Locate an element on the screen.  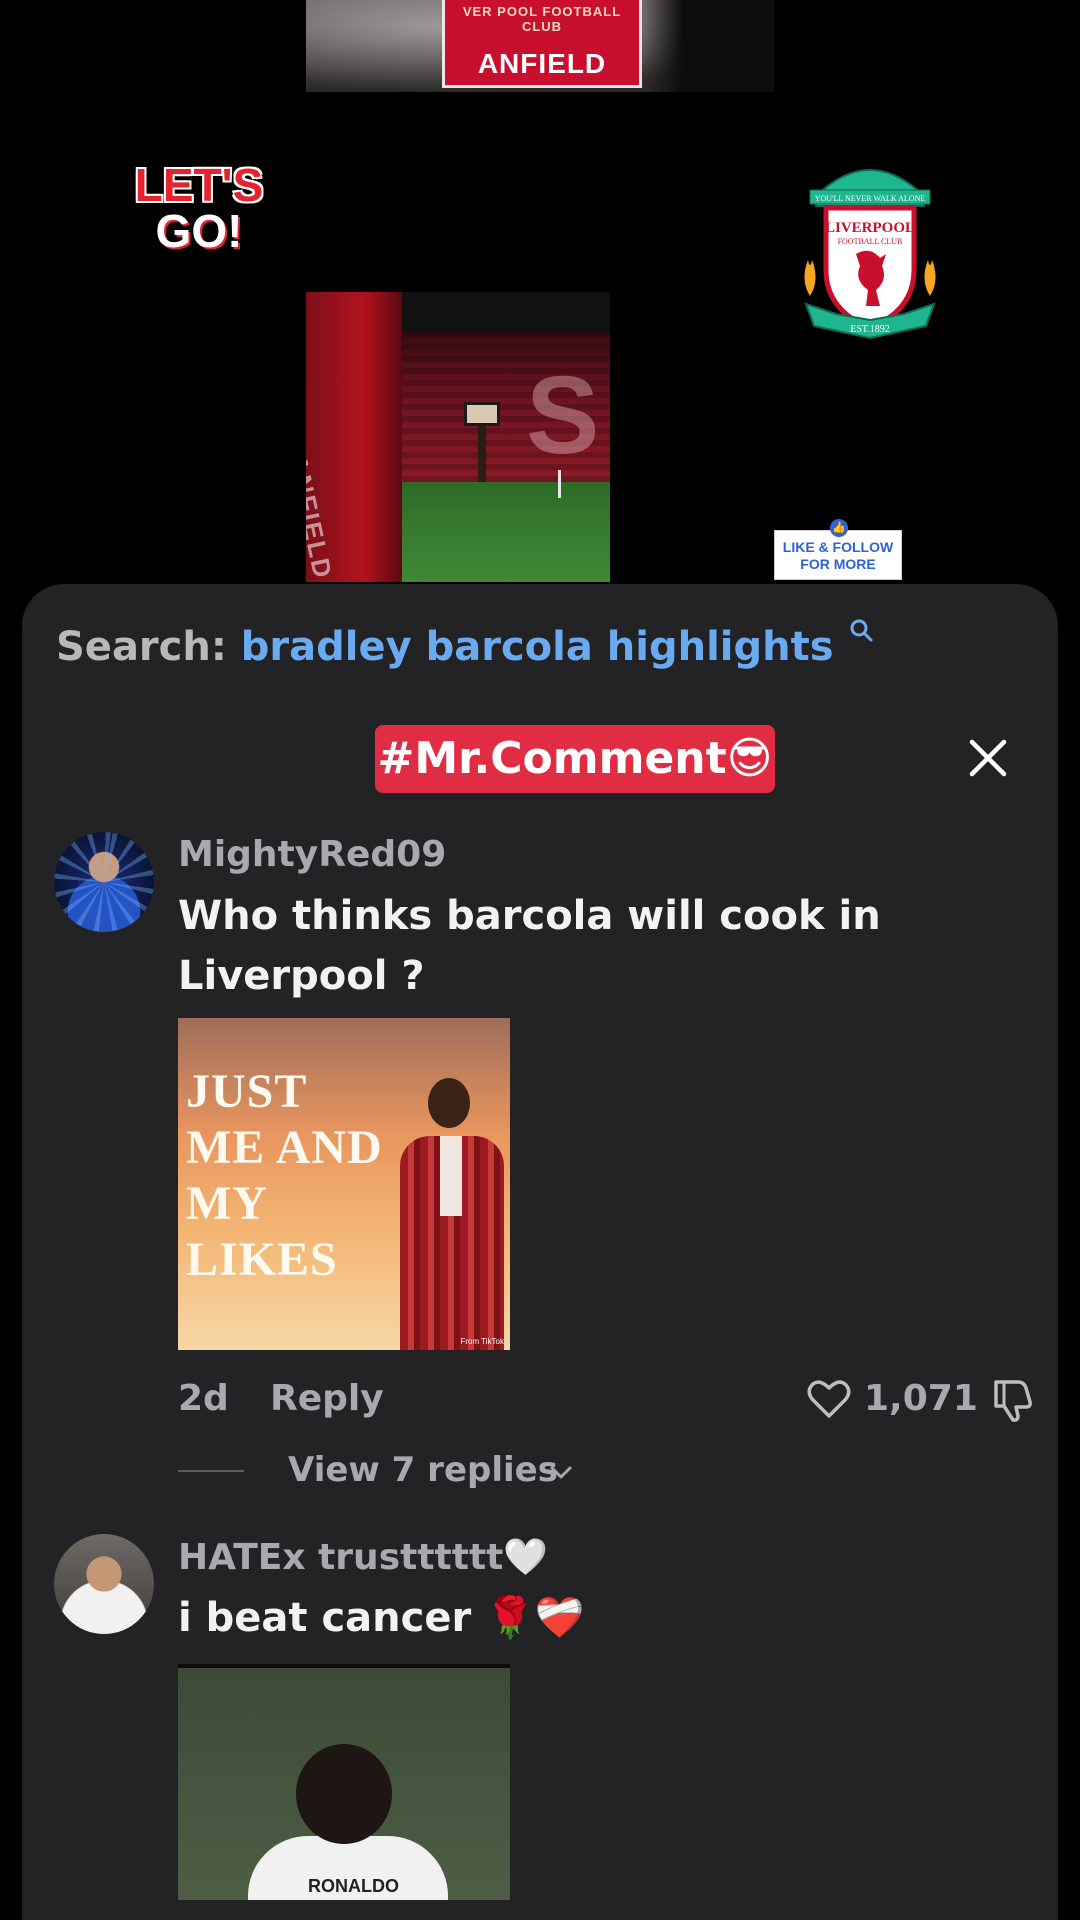
pitch-grass is located at coordinates (506, 532).